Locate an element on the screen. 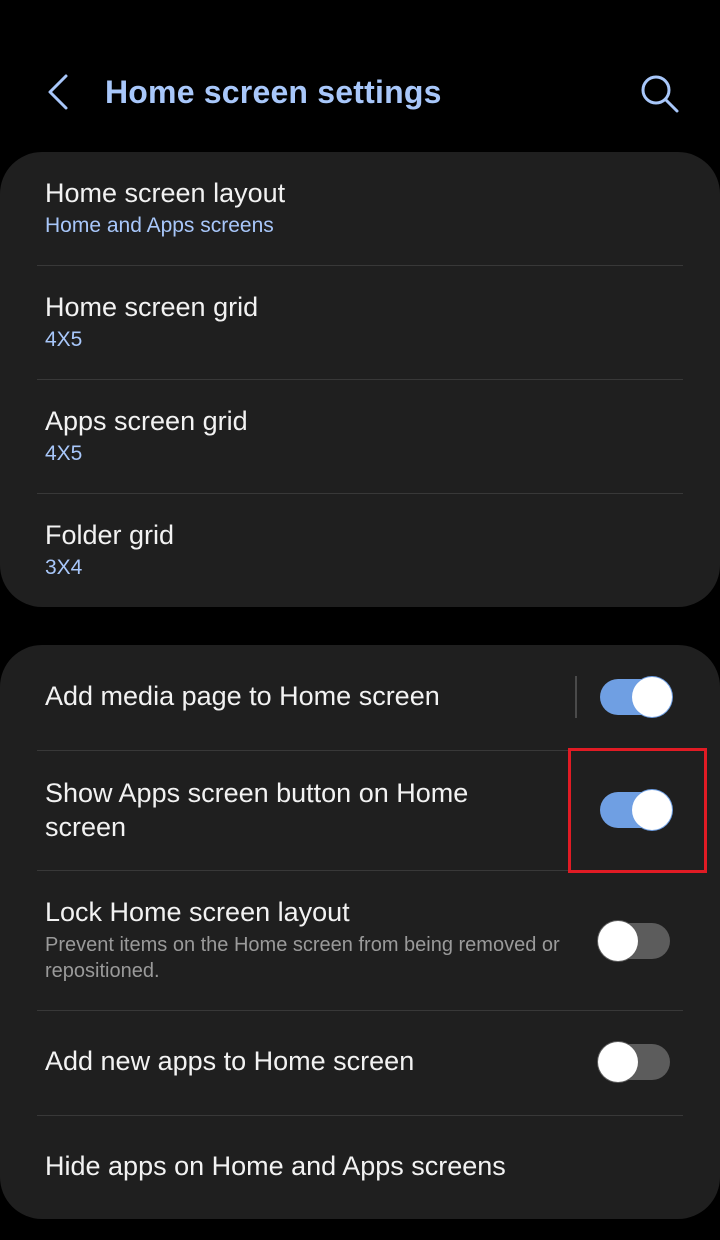  search-icon is located at coordinates (660, 94).